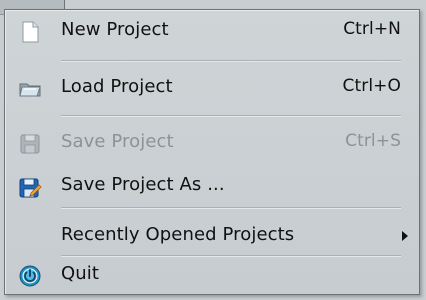  I want to click on menu-item-label: Quit, so click(80, 273).